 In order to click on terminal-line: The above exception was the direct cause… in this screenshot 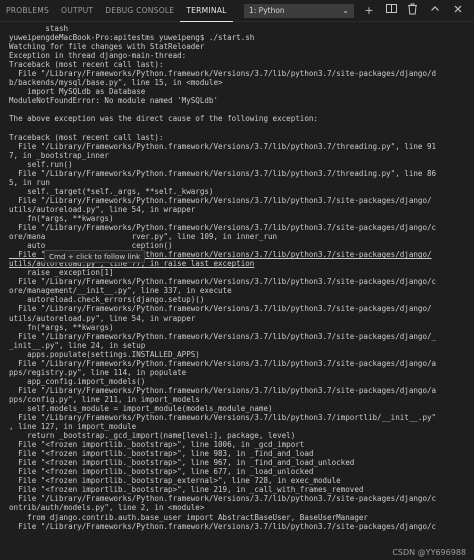, I will do `click(163, 119)`.